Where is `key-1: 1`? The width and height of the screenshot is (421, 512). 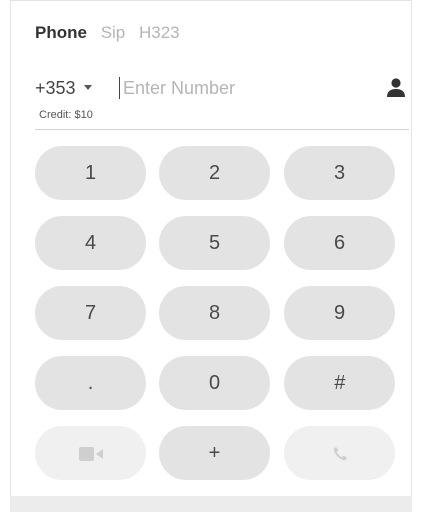
key-1: 1 is located at coordinates (90, 173).